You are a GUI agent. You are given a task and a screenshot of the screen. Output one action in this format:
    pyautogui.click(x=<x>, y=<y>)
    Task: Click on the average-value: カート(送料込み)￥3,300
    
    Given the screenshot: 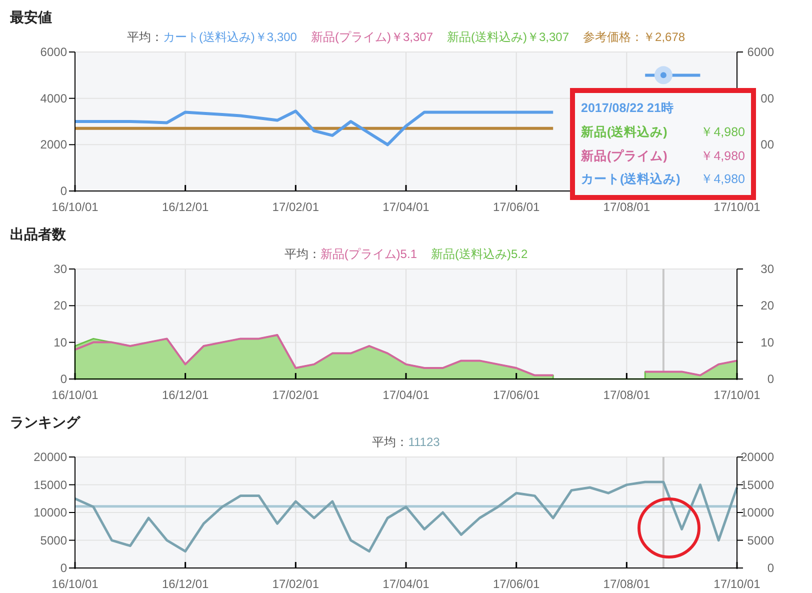 What is the action you would take?
    pyautogui.click(x=229, y=37)
    